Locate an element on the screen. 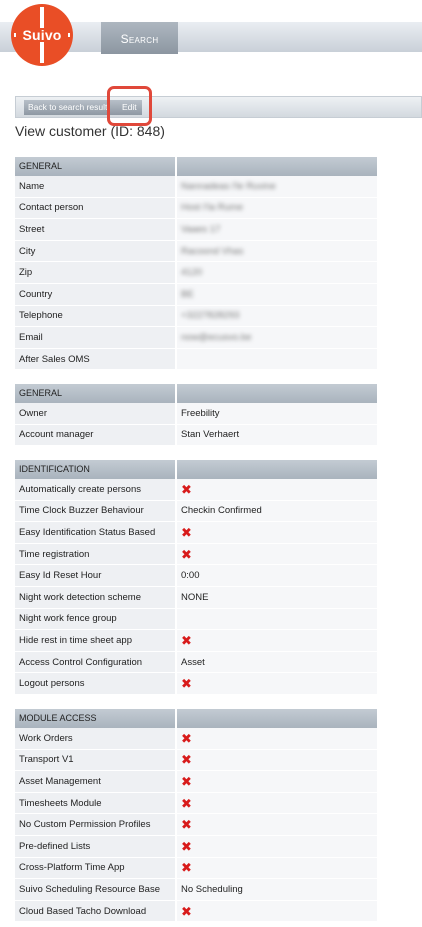  field-row: Contact person Host I'la Rume is located at coordinates (196, 208).